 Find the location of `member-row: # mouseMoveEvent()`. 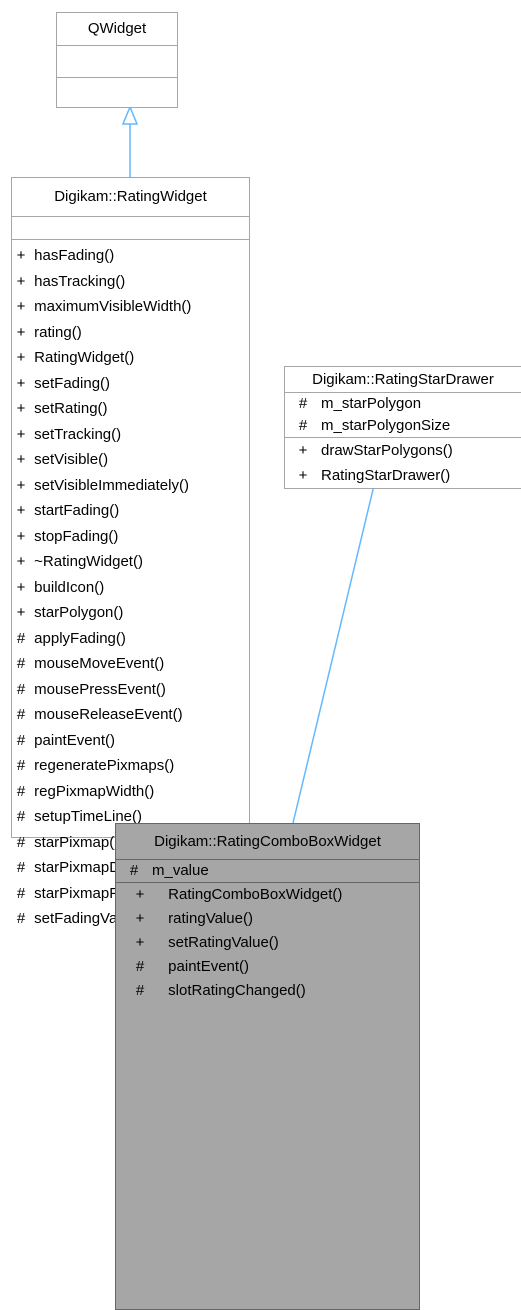

member-row: # mouseMoveEvent() is located at coordinates (90, 663).